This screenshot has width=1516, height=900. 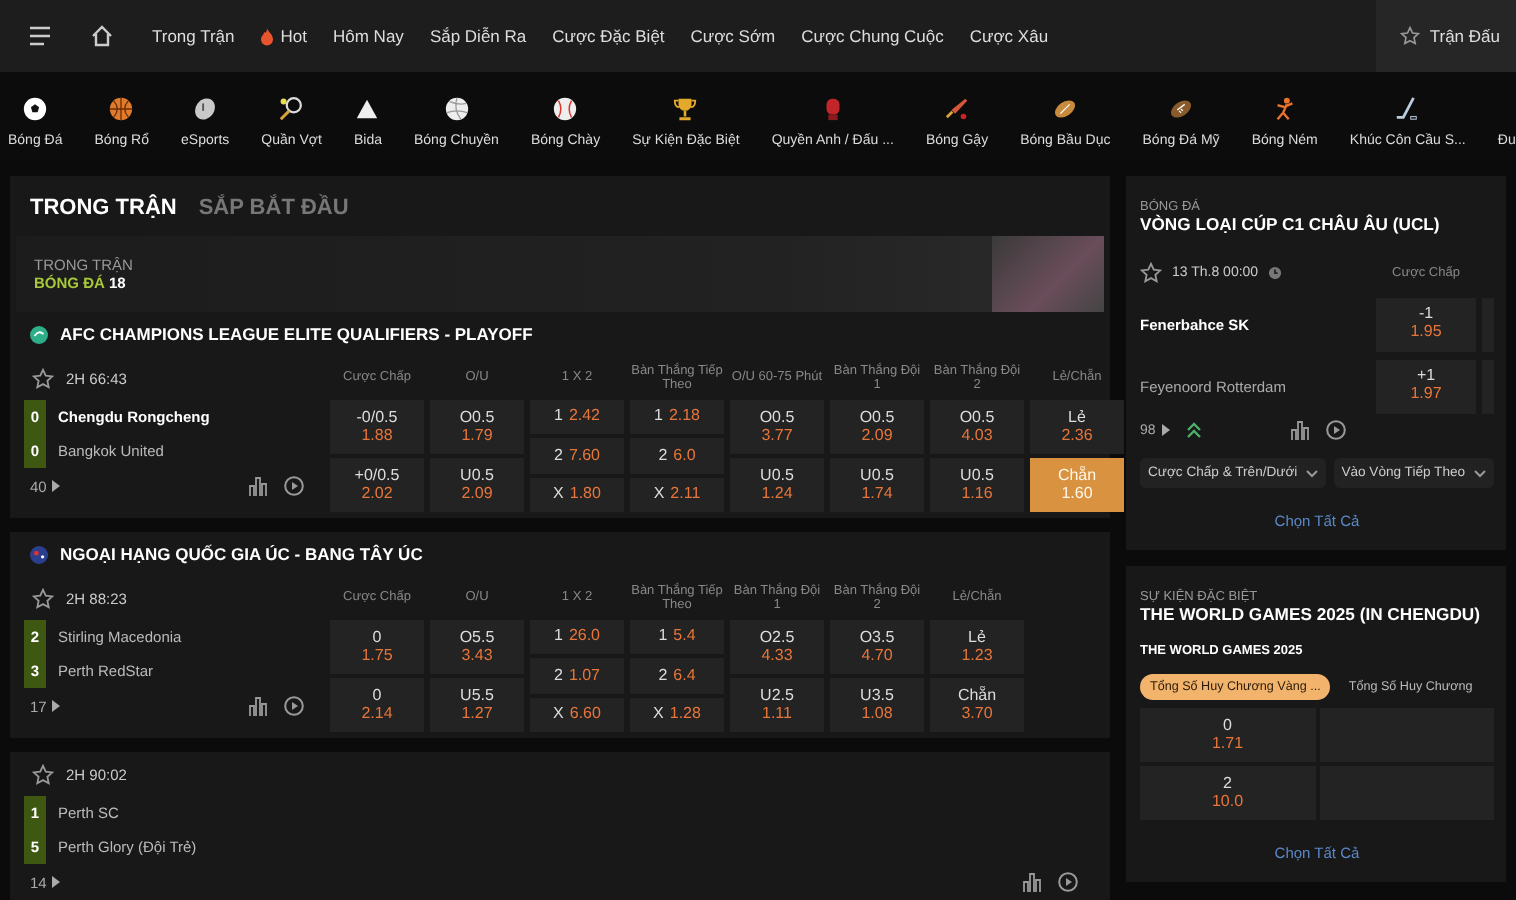 What do you see at coordinates (577, 417) in the screenshot?
I see `odds-button: 1 2.42` at bounding box center [577, 417].